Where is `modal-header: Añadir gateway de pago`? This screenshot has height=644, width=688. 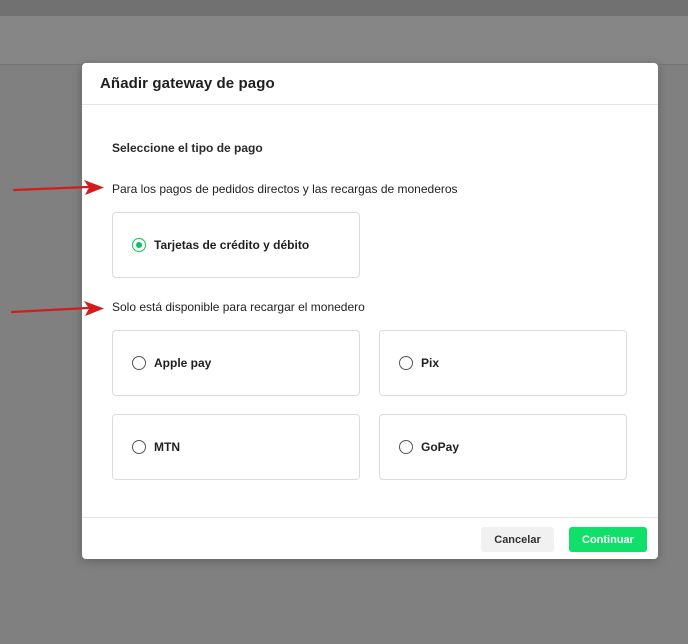 modal-header: Añadir gateway de pago is located at coordinates (370, 84).